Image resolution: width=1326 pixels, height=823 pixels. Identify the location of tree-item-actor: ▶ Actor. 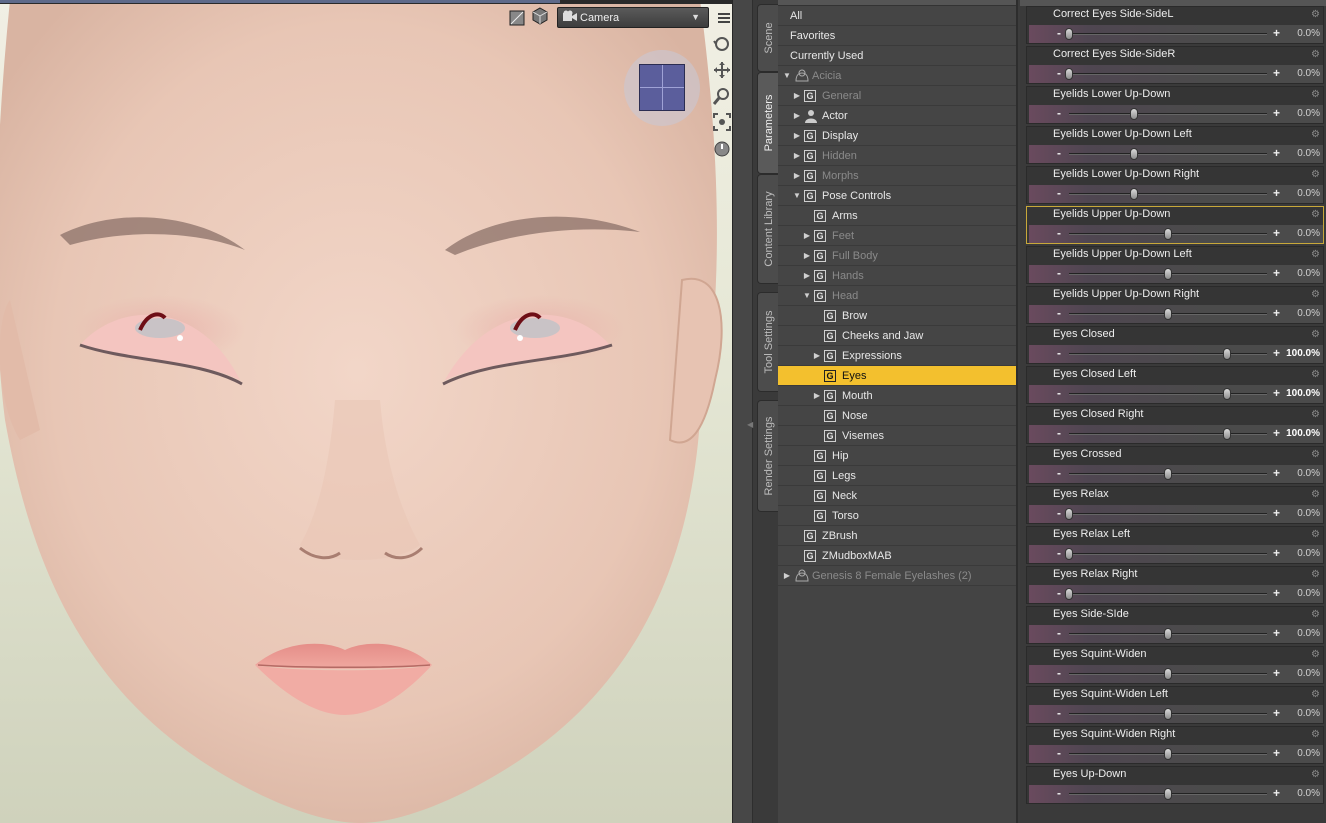
(897, 116).